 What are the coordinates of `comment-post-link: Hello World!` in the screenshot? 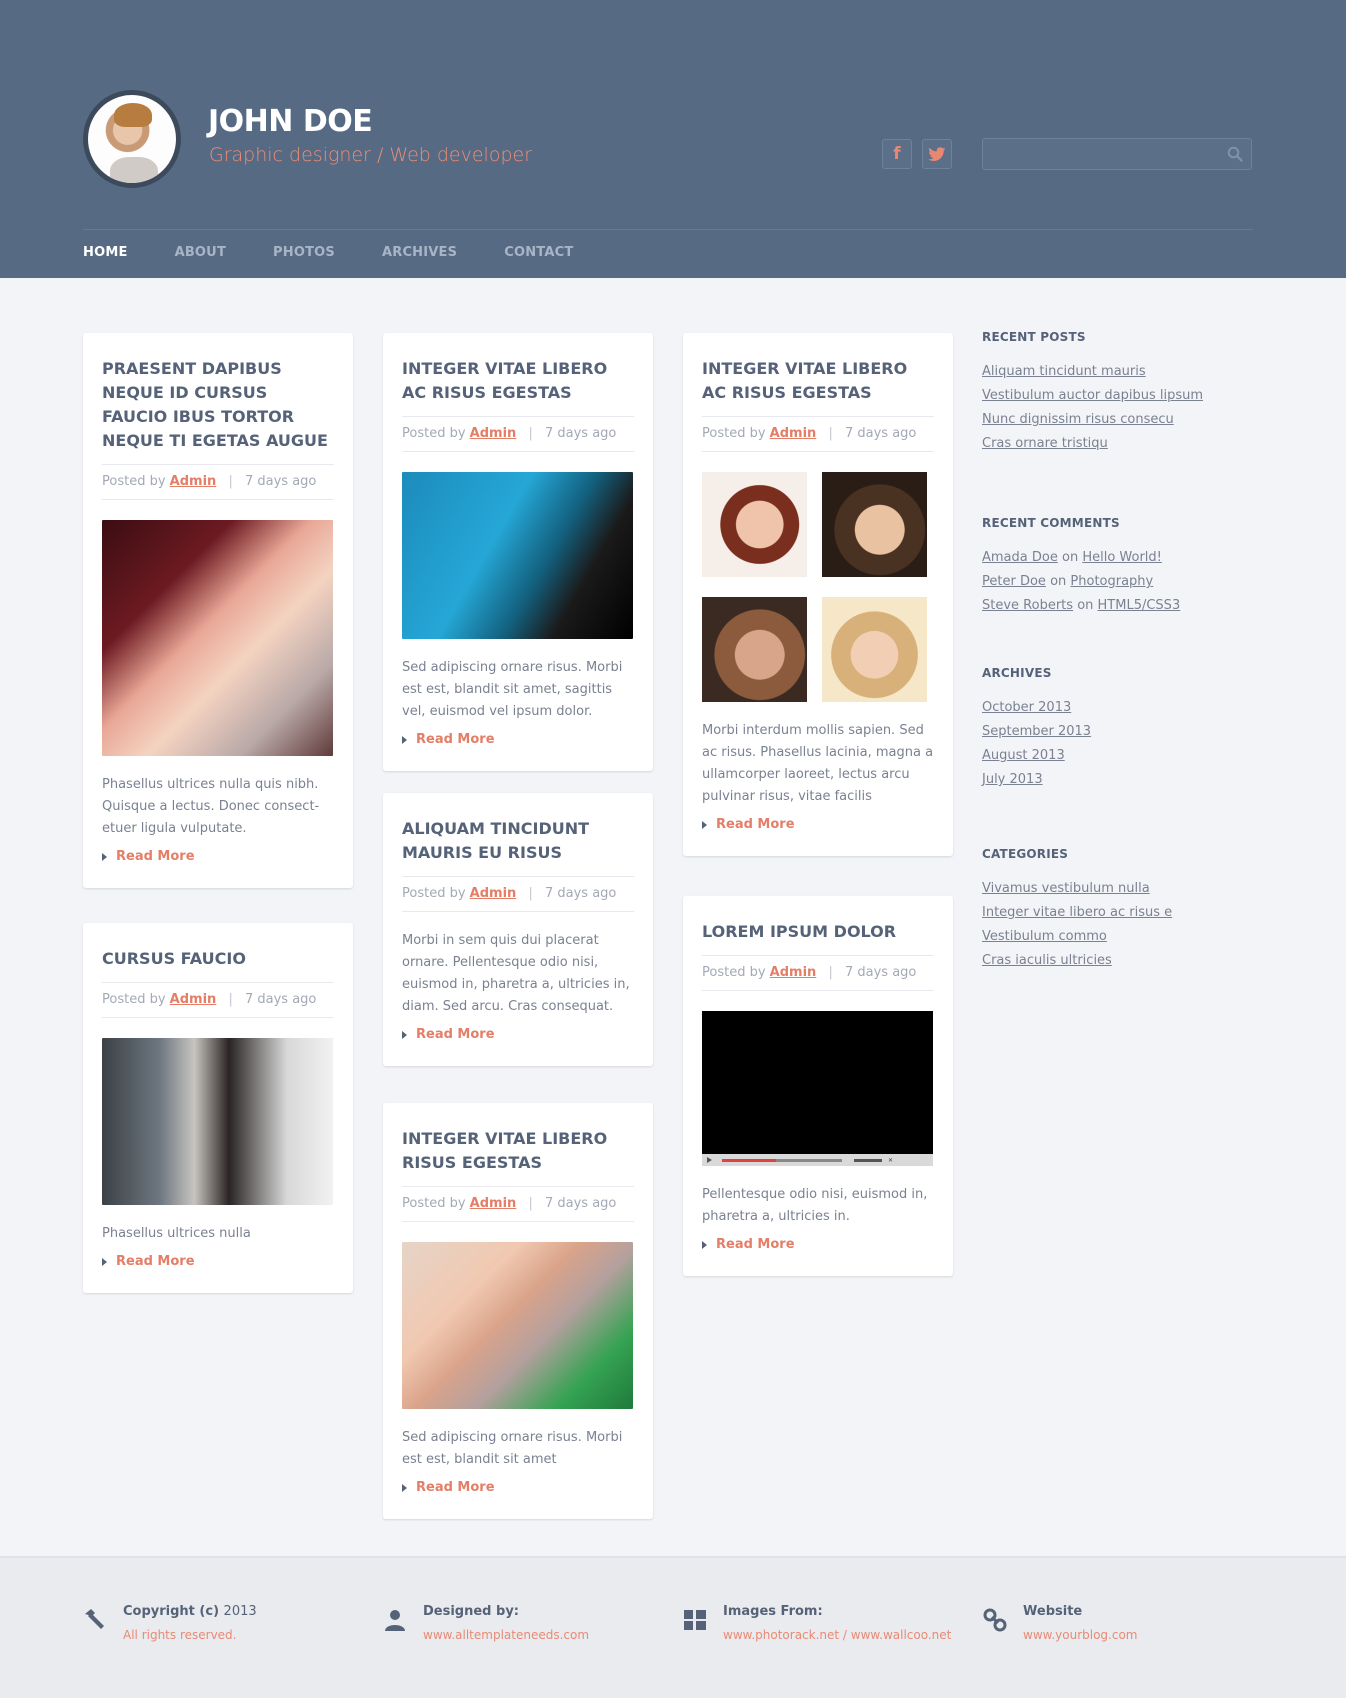 It's located at (1122, 557).